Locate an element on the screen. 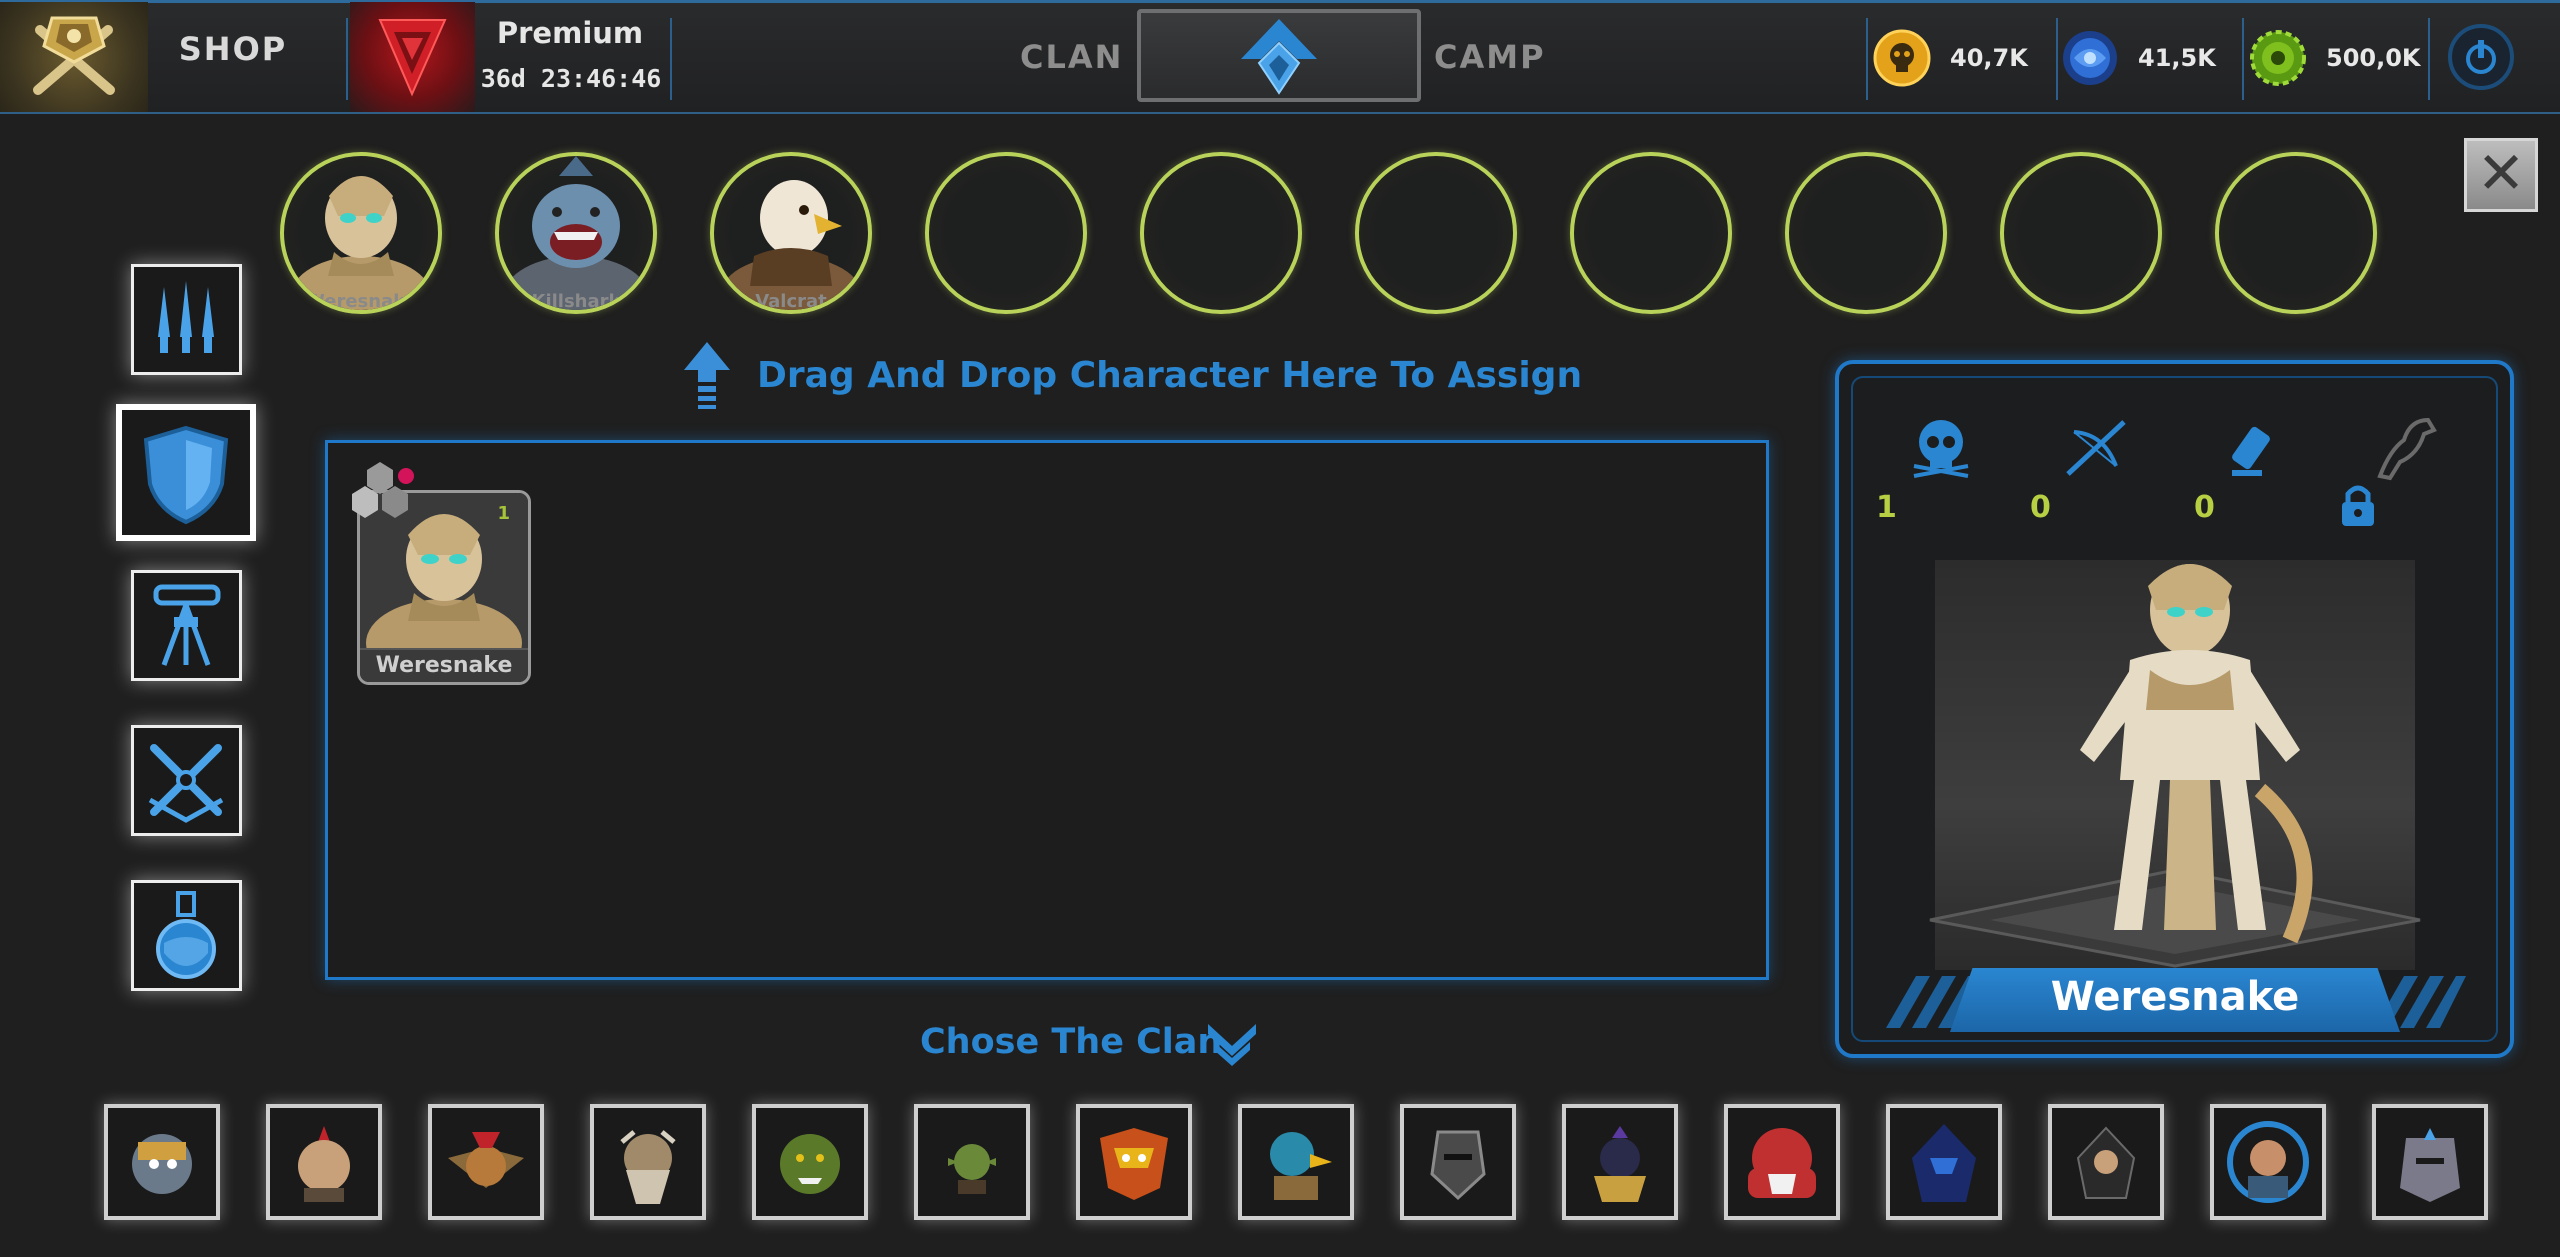 Image resolution: width=2560 pixels, height=1257 pixels. shop-label: SHOP is located at coordinates (233, 49).